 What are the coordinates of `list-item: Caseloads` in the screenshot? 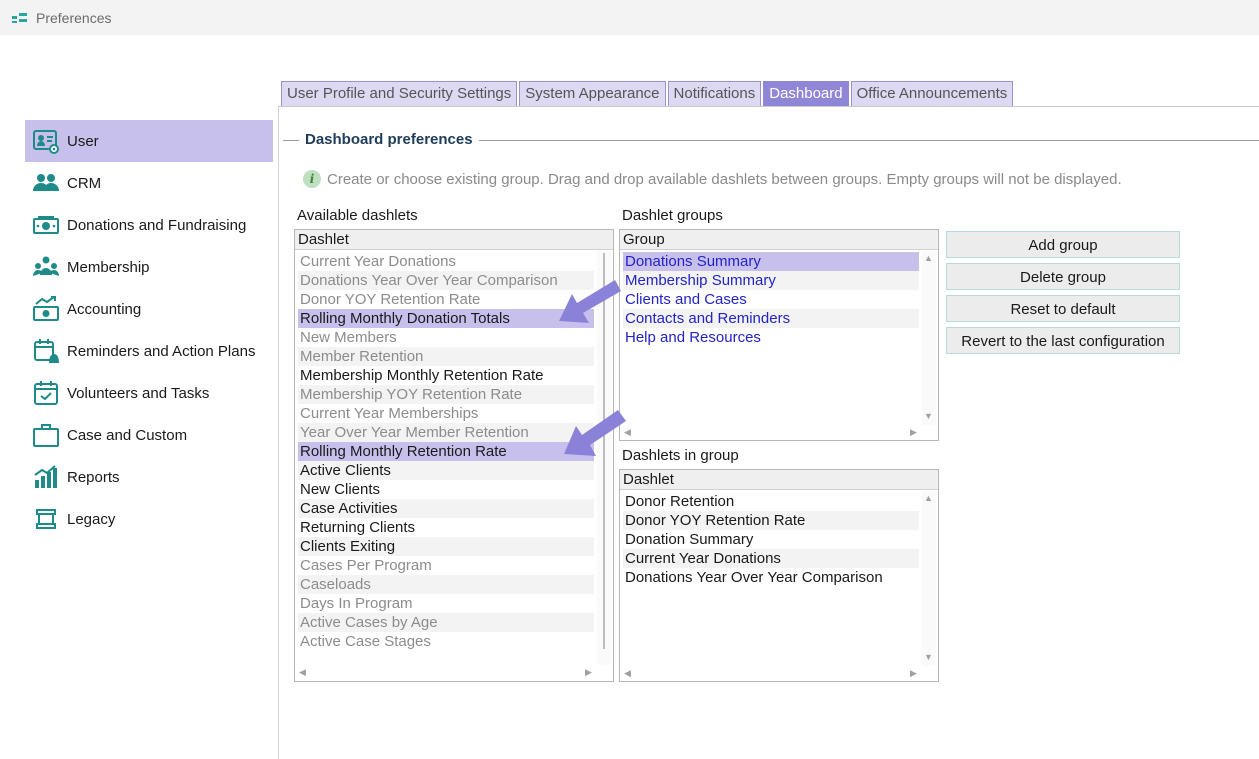 It's located at (446, 584).